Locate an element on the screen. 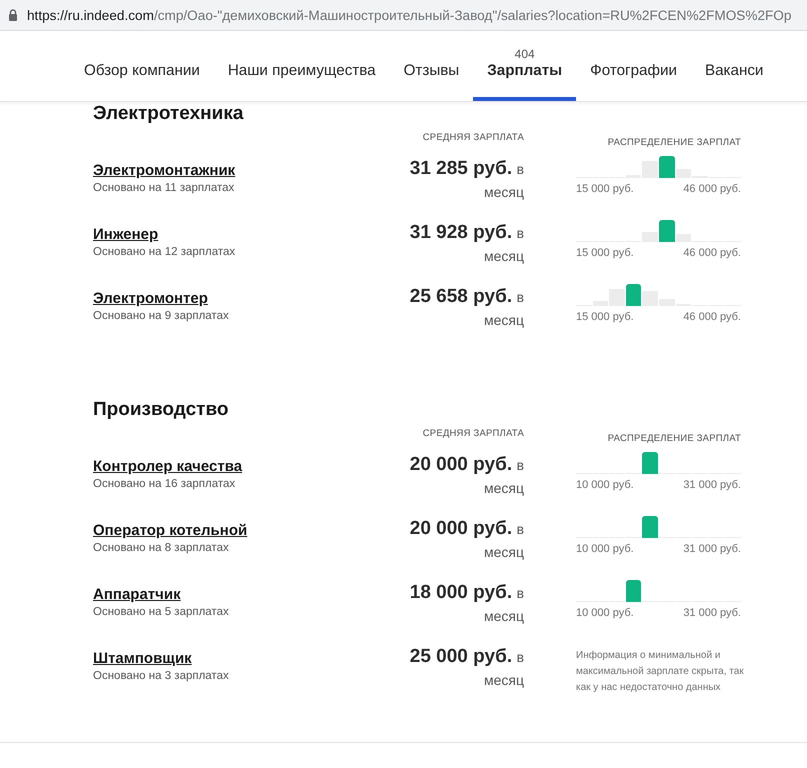  tab: Наши преимущества is located at coordinates (302, 66).